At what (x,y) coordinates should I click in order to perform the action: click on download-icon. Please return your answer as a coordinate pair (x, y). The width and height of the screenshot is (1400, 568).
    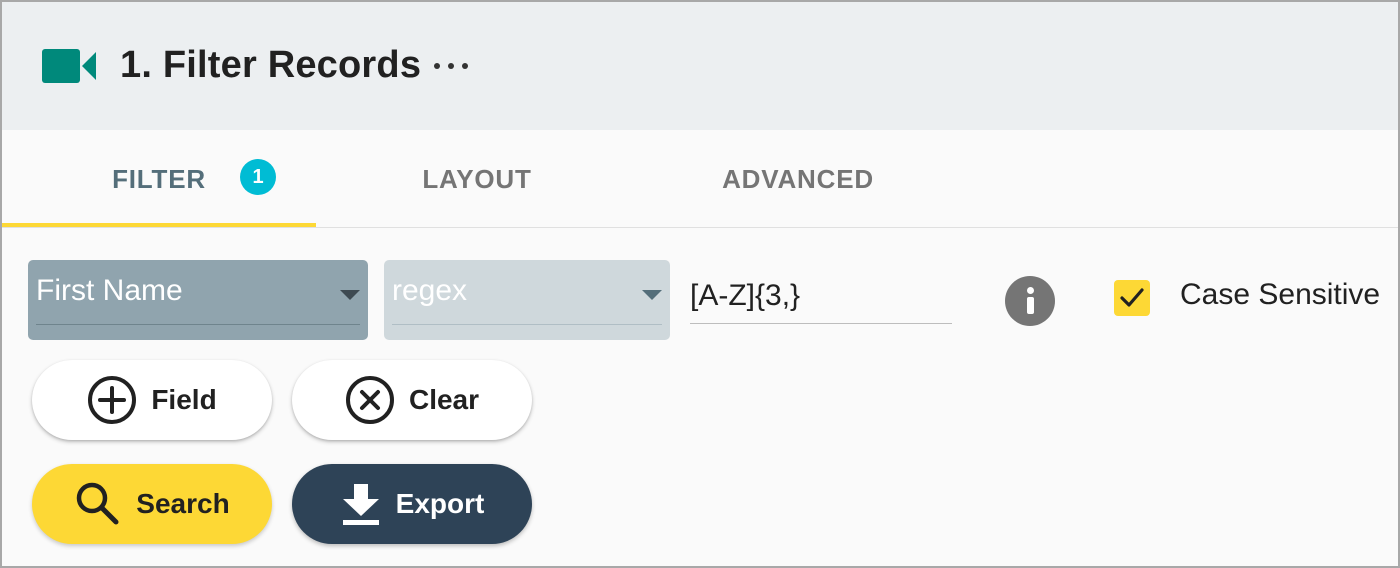
    Looking at the image, I should click on (361, 504).